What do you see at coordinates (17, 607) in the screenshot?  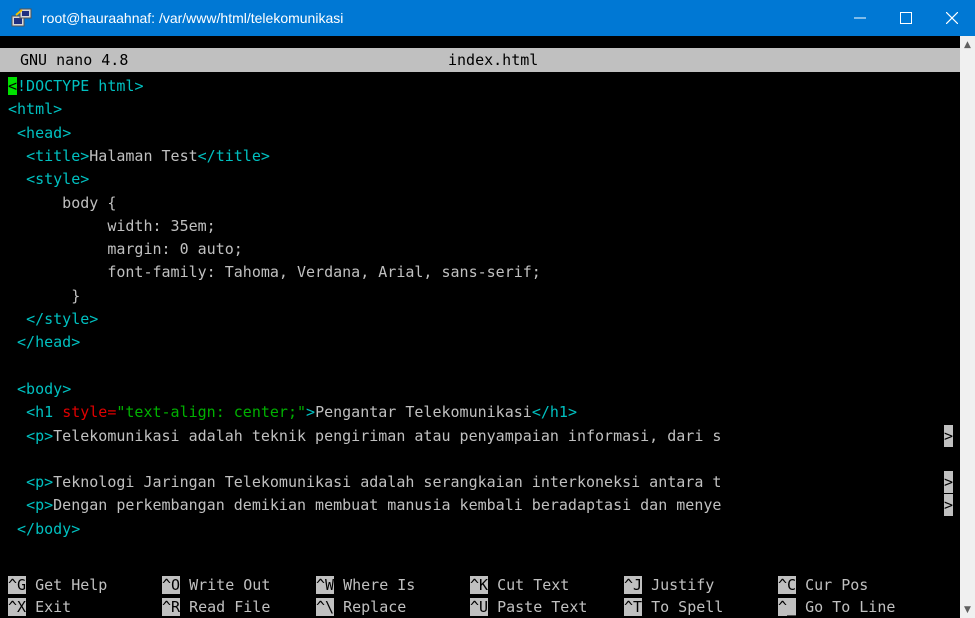 I see `shortcut-key: ^X` at bounding box center [17, 607].